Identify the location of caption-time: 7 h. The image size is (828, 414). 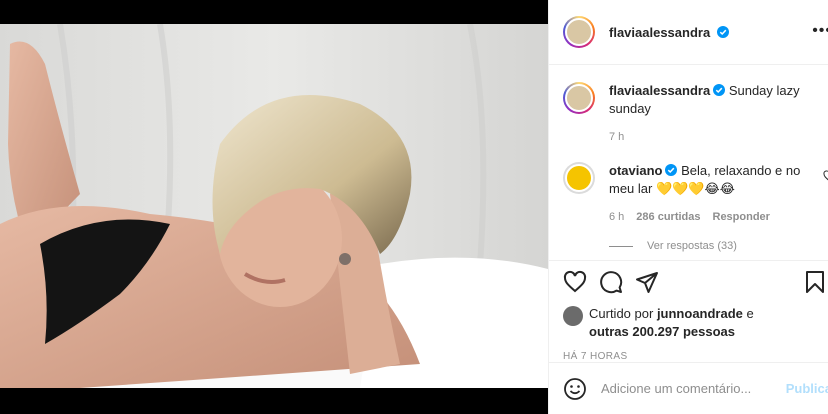
(616, 137).